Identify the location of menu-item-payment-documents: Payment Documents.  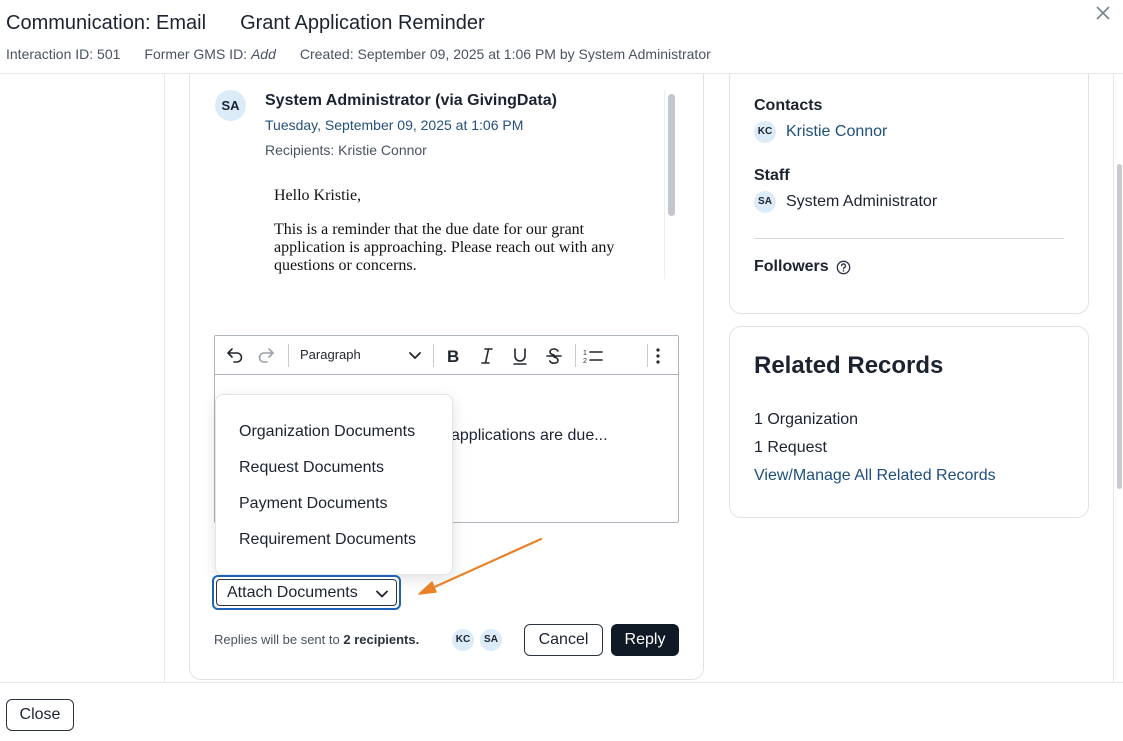
(313, 504).